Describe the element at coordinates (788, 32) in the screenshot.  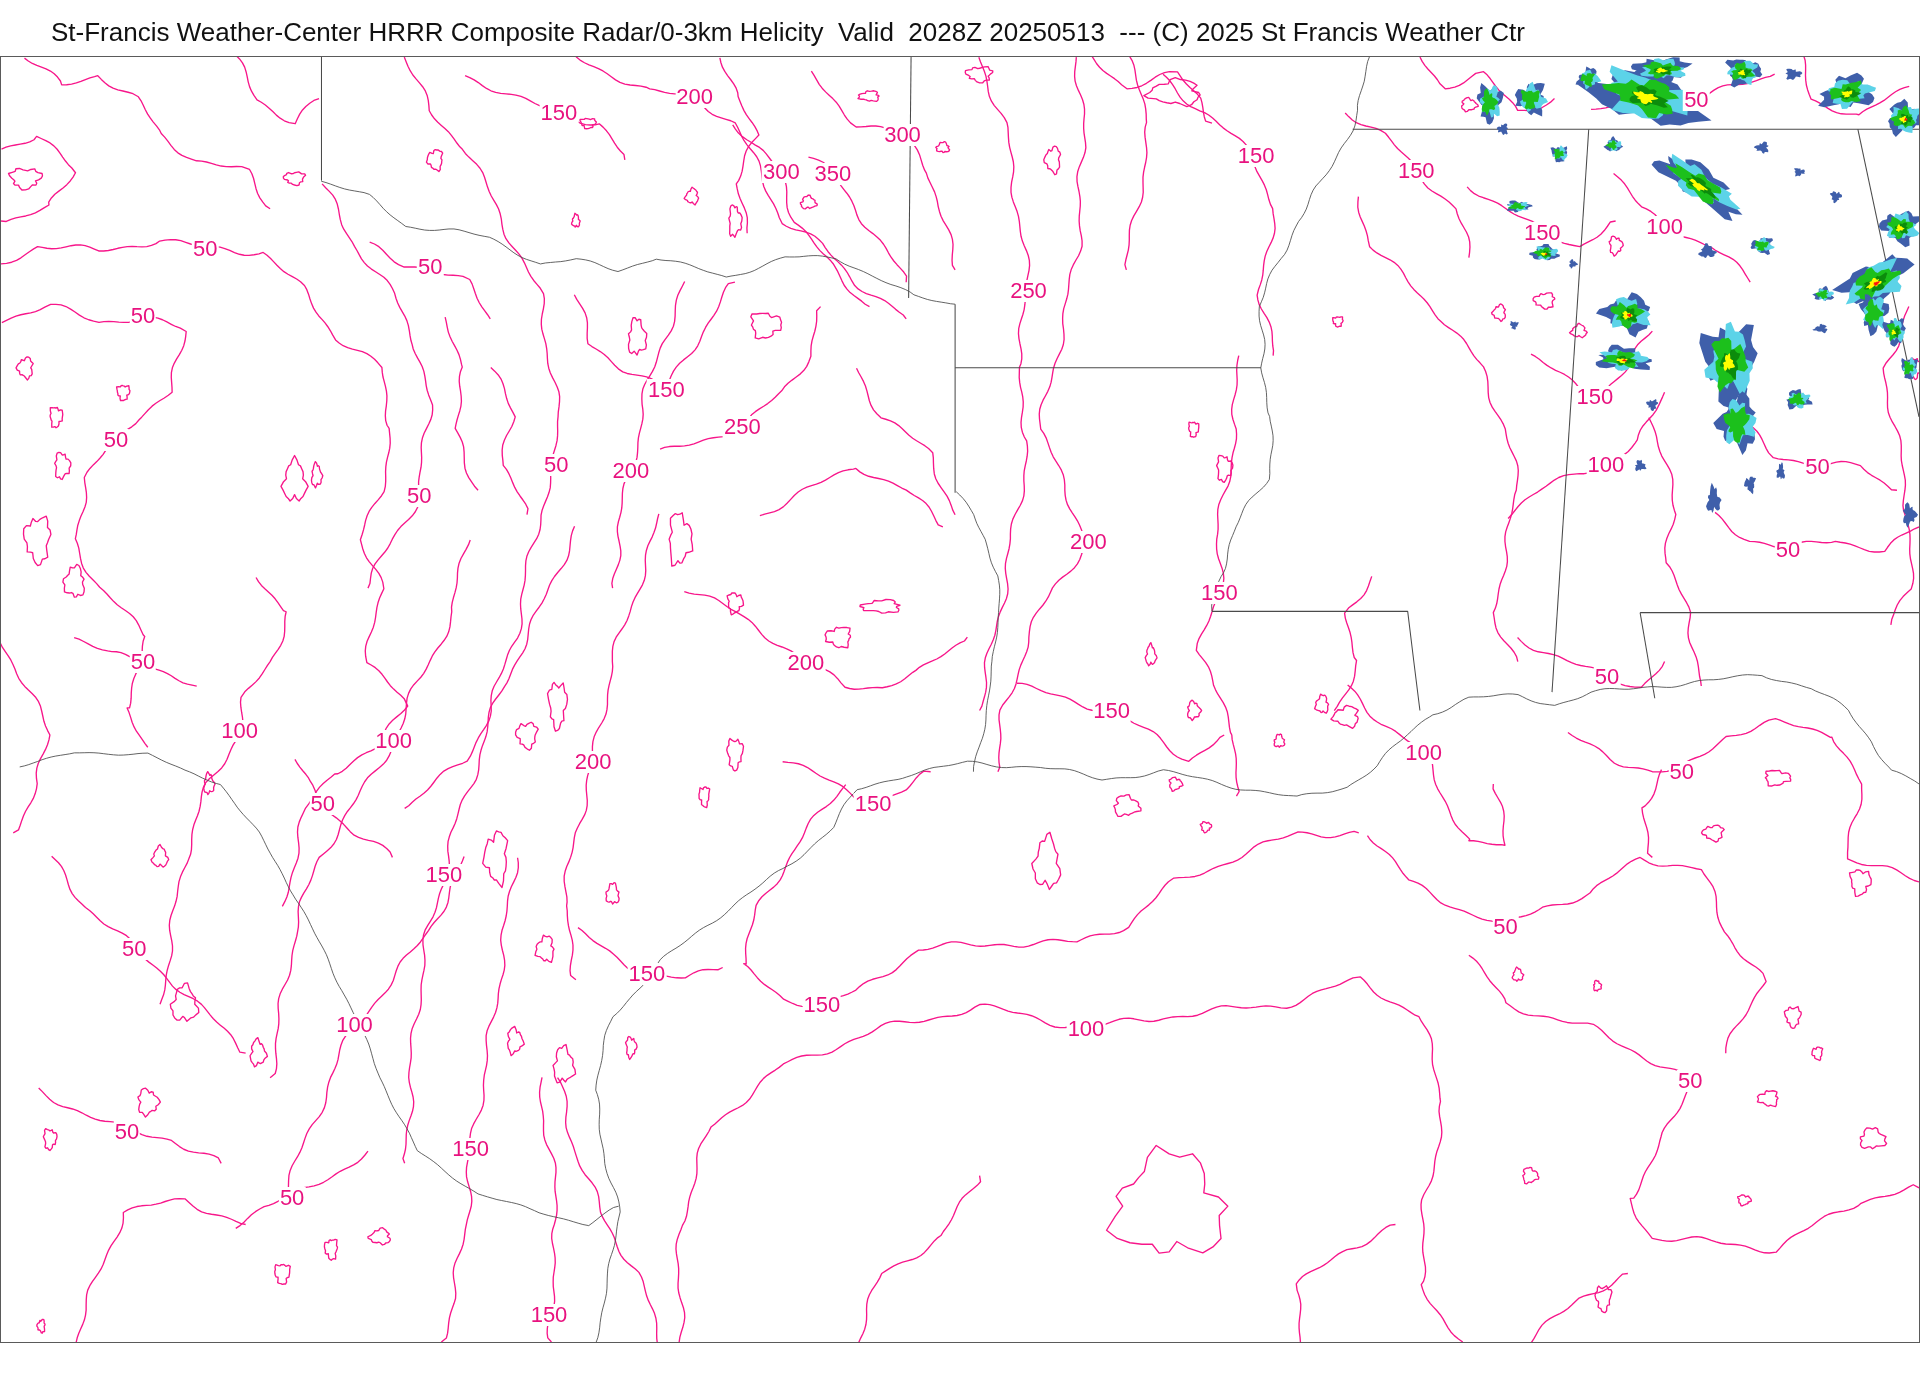
I see `map-title: St-Francis Weather-Center HRRR Composite Radar/0-3km Helicity Valid 2028Z 20250513 --- (C) 2025 St Francis Weather Ctr` at that location.